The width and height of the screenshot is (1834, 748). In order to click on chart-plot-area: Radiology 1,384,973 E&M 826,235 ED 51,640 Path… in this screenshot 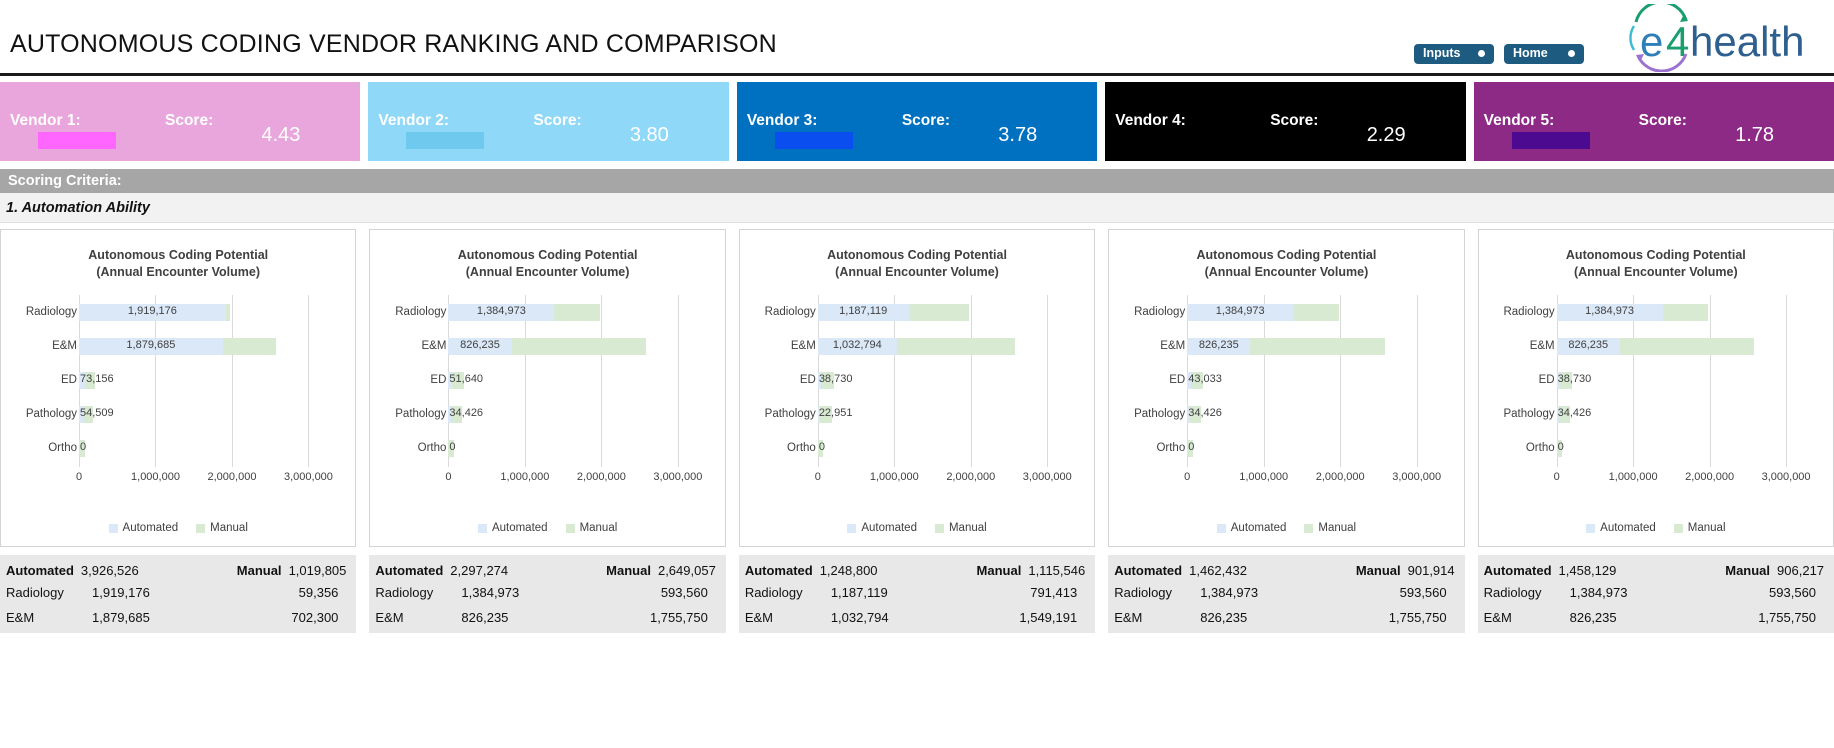, I will do `click(542, 390)`.